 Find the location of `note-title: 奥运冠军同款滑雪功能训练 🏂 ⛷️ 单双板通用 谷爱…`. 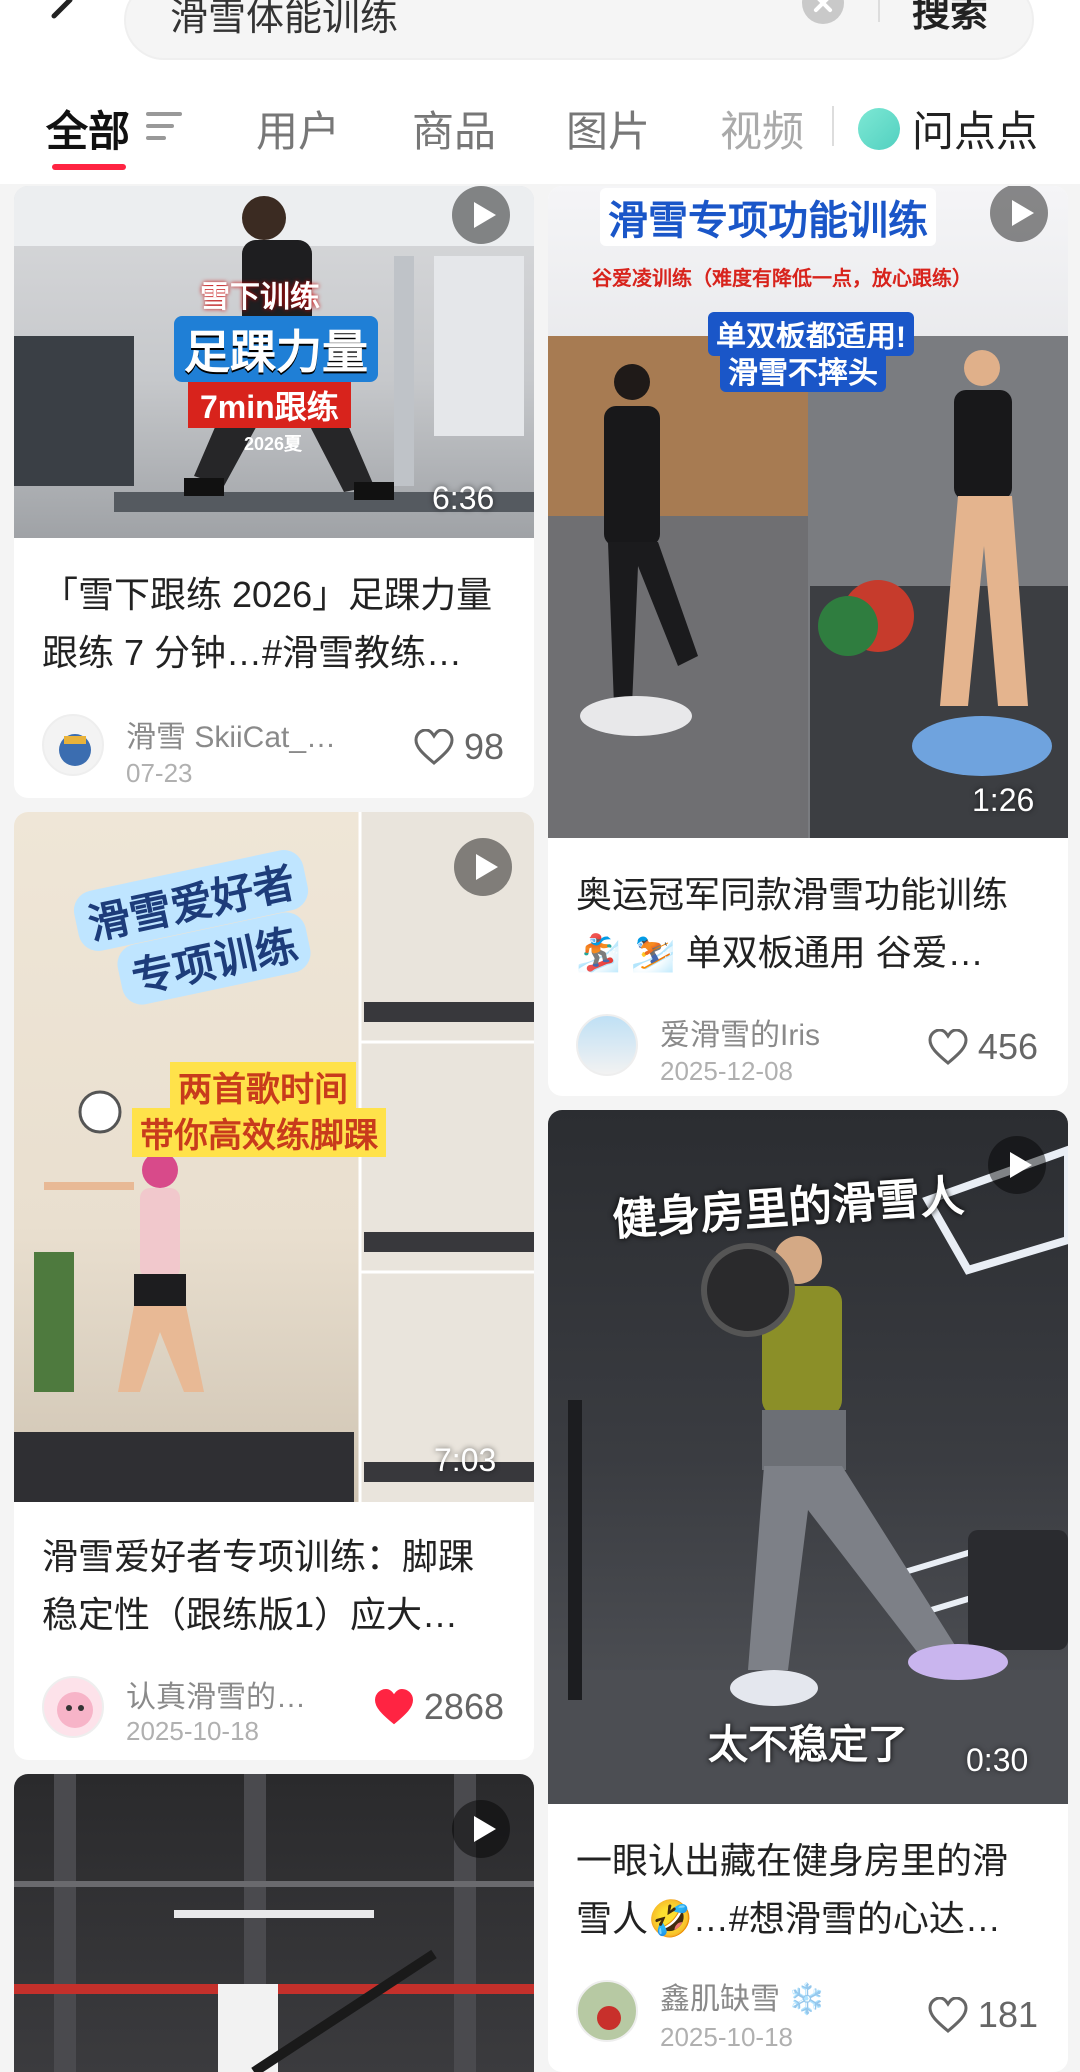

note-title: 奥运冠军同款滑雪功能训练 🏂 ⛷️ 单双板通用 谷爱… is located at coordinates (816, 924).